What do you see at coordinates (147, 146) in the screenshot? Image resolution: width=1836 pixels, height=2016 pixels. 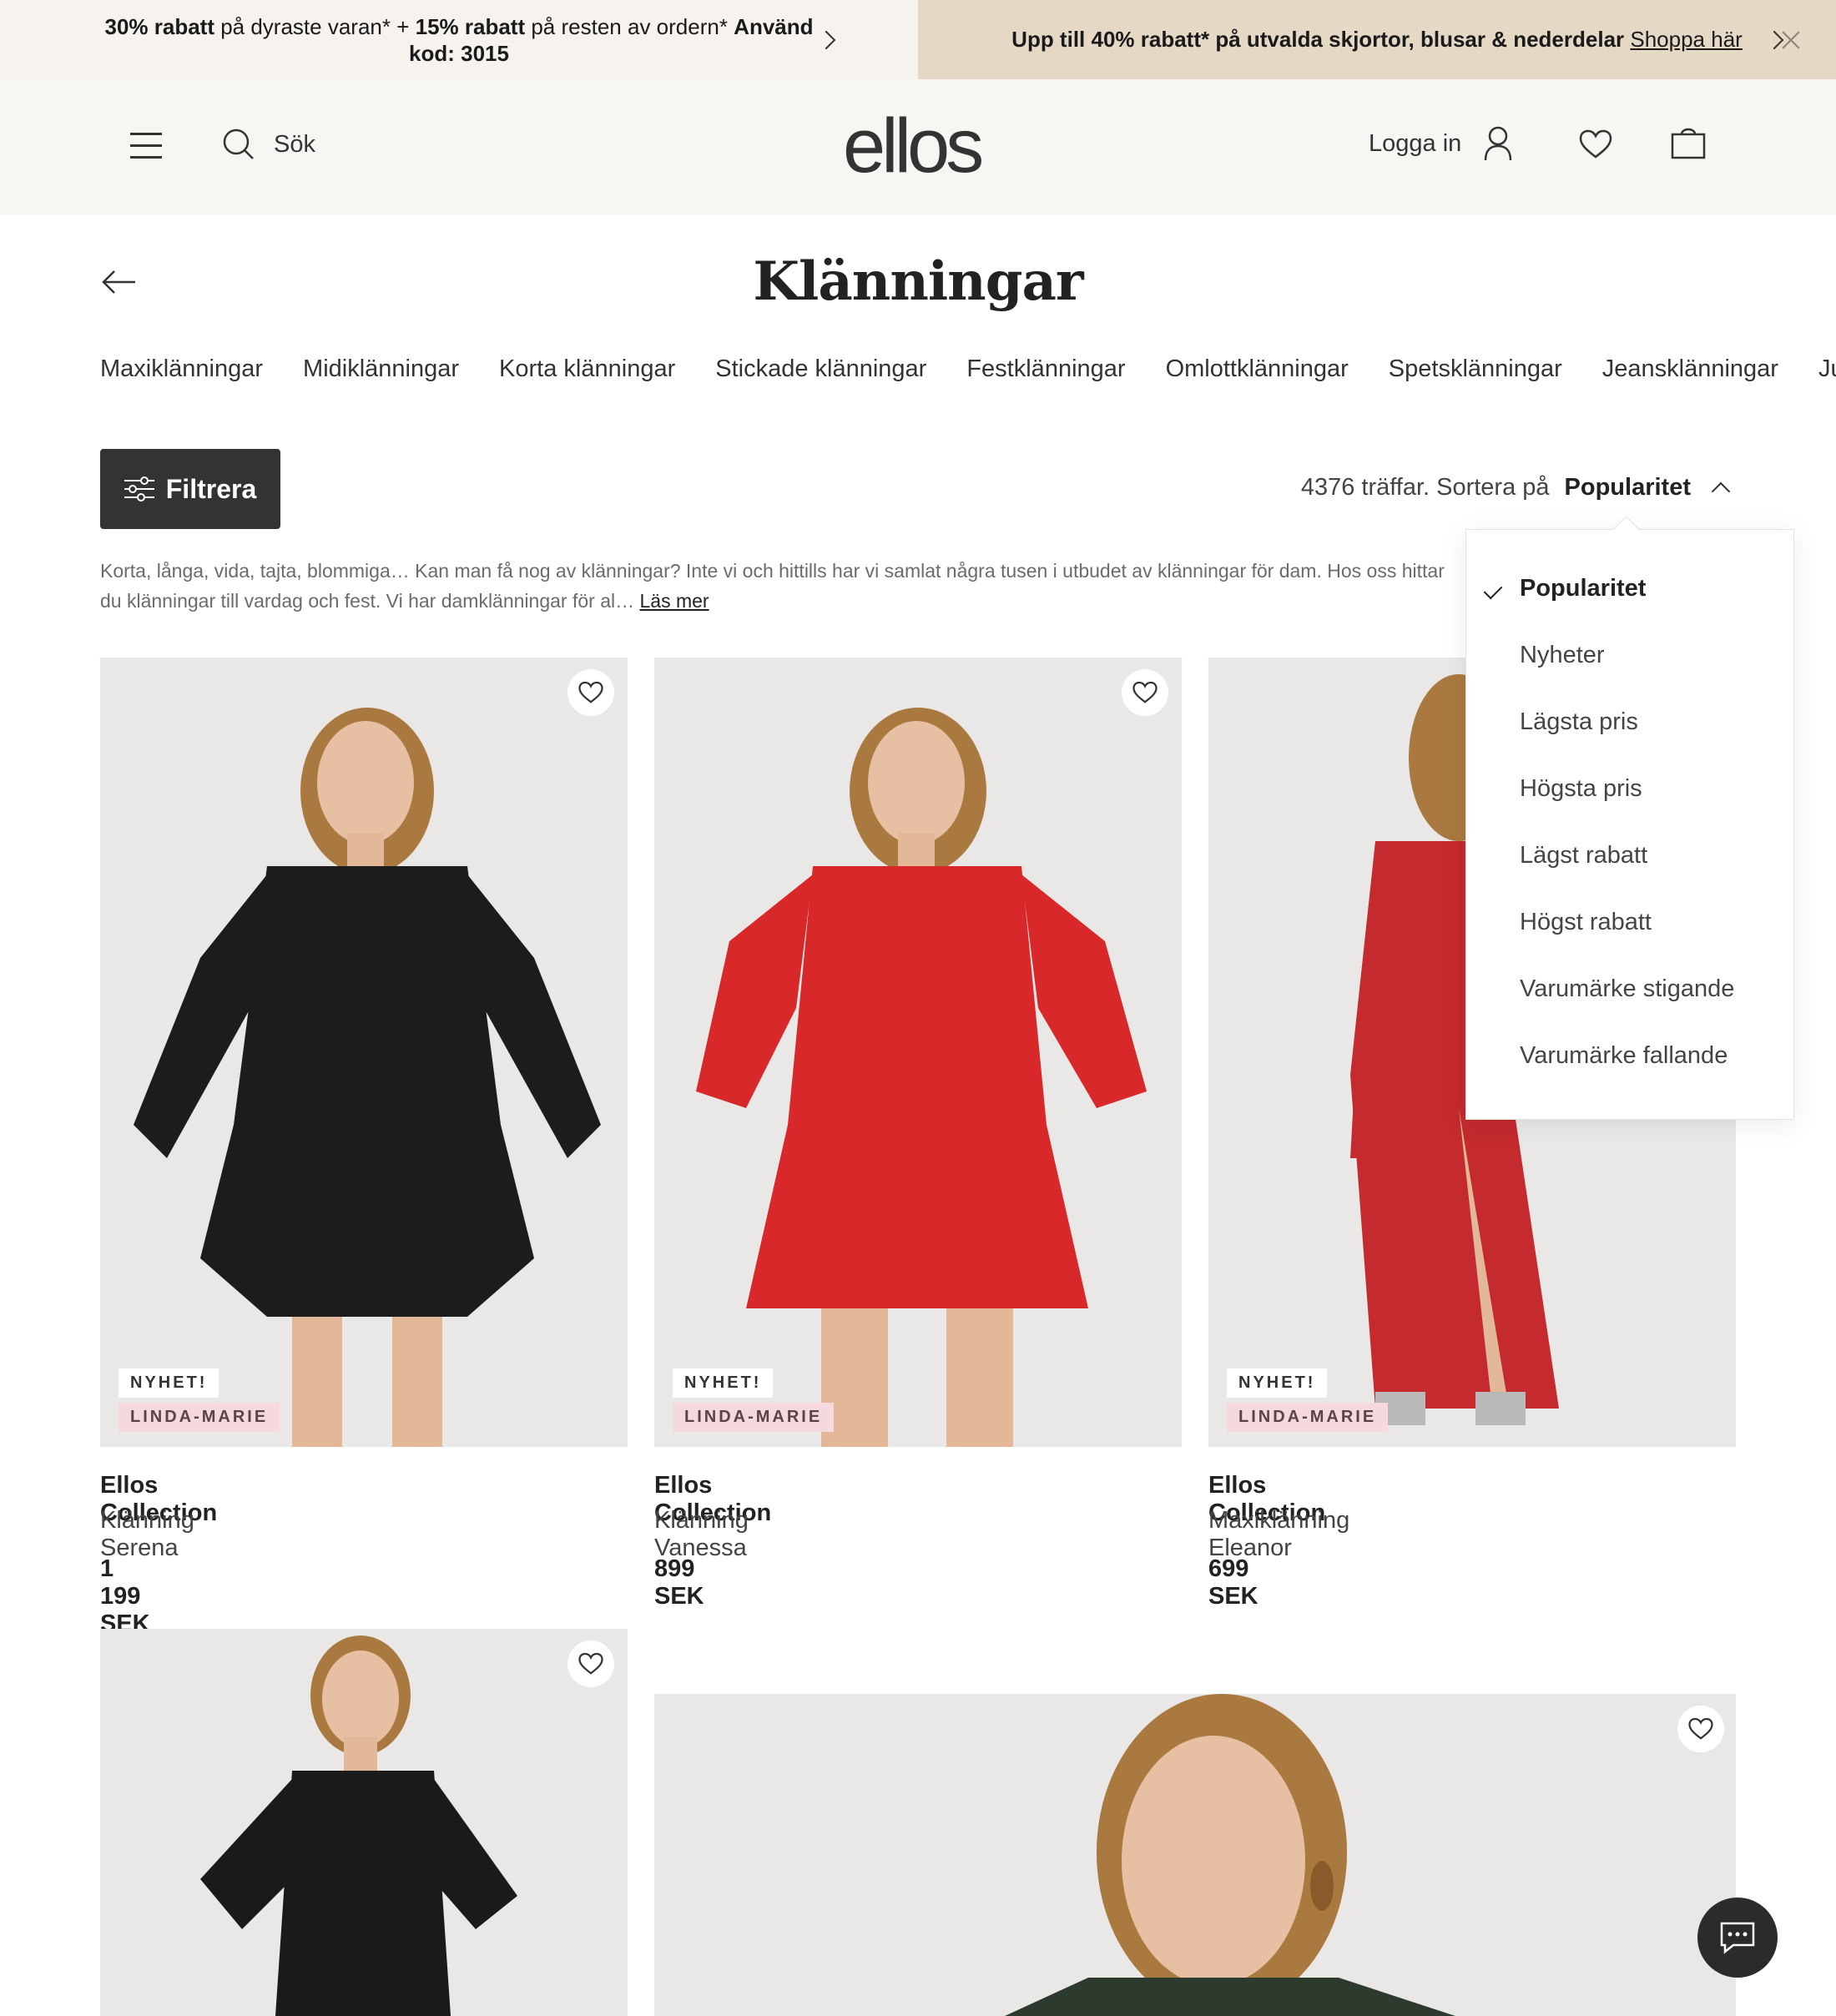 I see `menu-icon` at bounding box center [147, 146].